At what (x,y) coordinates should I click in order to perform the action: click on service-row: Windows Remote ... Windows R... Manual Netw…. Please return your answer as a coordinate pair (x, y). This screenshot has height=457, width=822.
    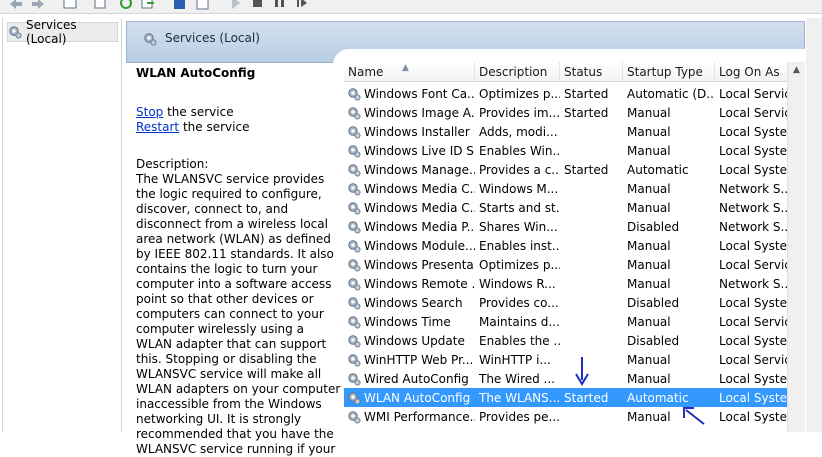
    Looking at the image, I should click on (565, 283).